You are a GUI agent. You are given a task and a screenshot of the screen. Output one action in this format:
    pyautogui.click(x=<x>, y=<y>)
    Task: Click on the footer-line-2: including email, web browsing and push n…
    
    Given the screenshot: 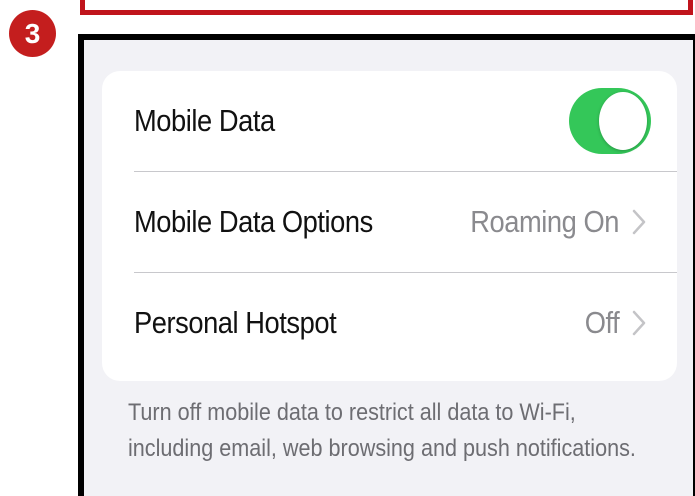 What is the action you would take?
    pyautogui.click(x=382, y=448)
    